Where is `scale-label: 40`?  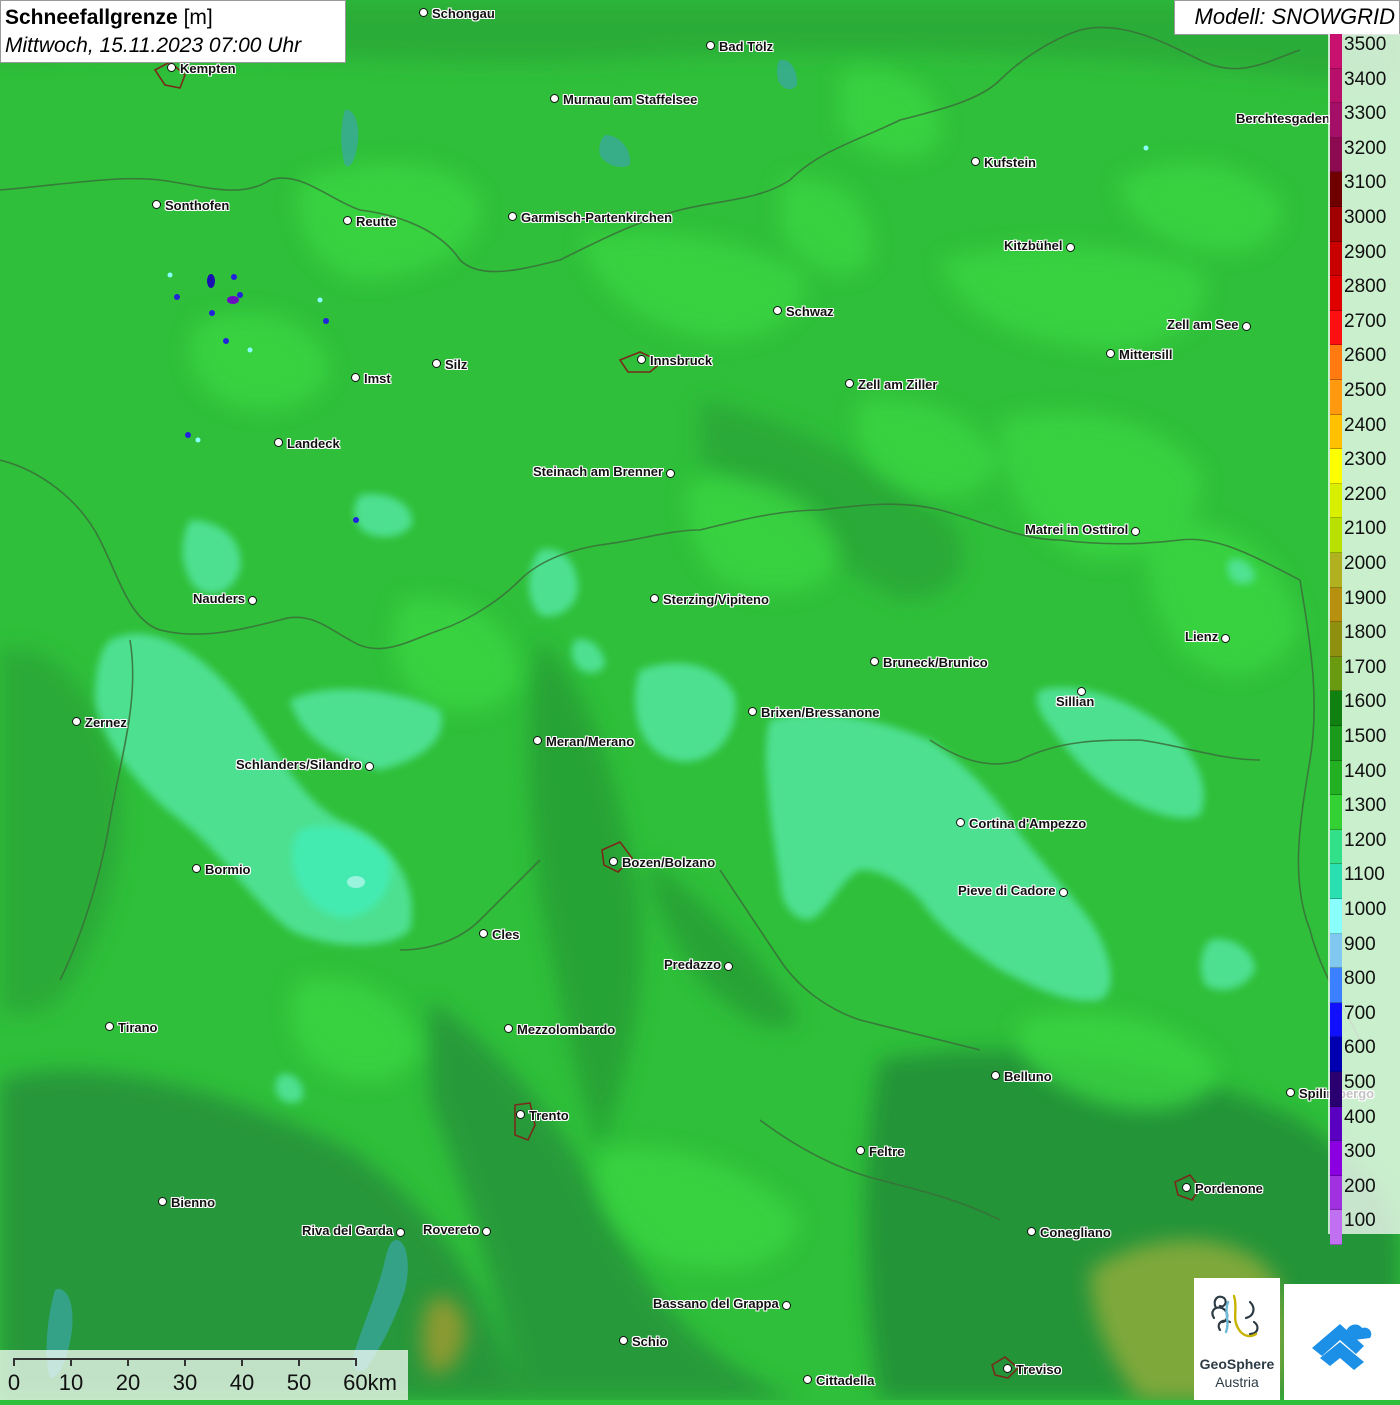
scale-label: 40 is located at coordinates (242, 1382).